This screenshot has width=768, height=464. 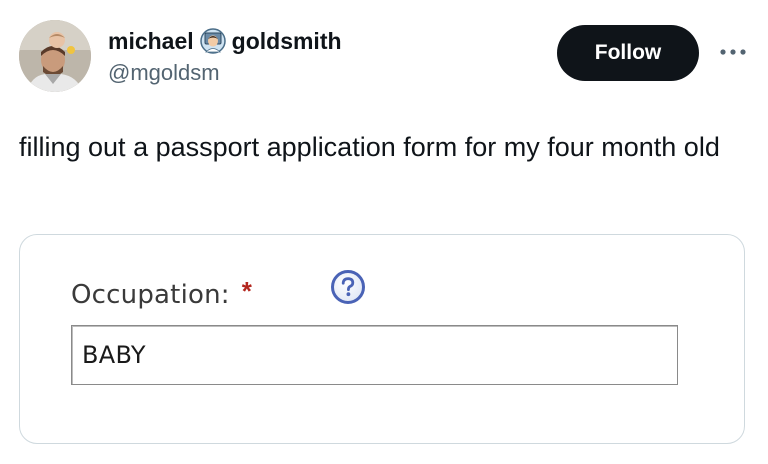 What do you see at coordinates (628, 53) in the screenshot?
I see `follow-button: Follow` at bounding box center [628, 53].